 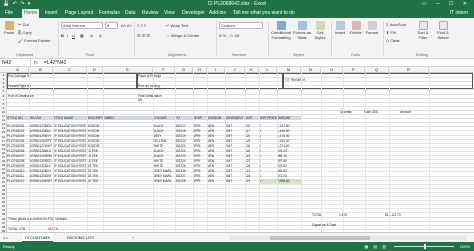 I want to click on number-format-select: Custom, so click(x=241, y=25).